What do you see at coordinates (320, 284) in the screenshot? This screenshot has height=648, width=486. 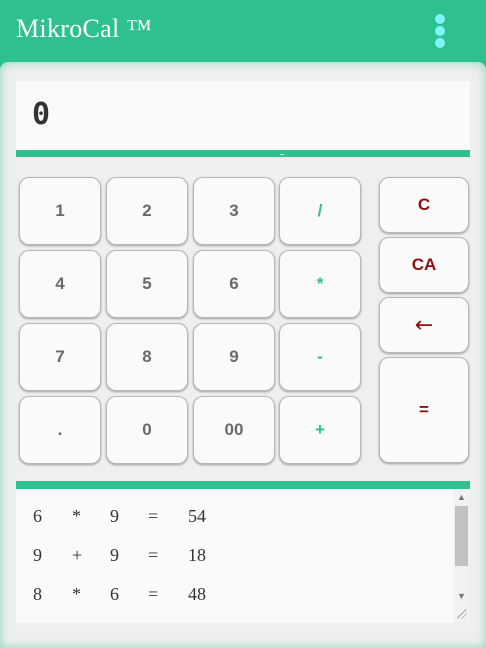 I see `multiply-button: *` at bounding box center [320, 284].